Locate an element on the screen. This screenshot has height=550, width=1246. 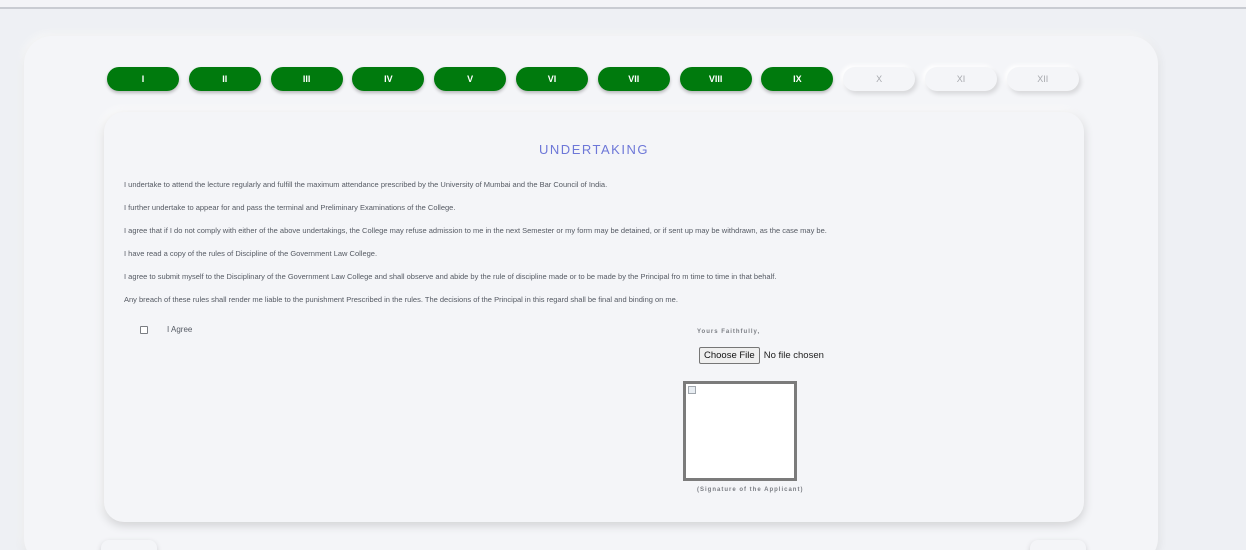
previous-button is located at coordinates (129, 545).